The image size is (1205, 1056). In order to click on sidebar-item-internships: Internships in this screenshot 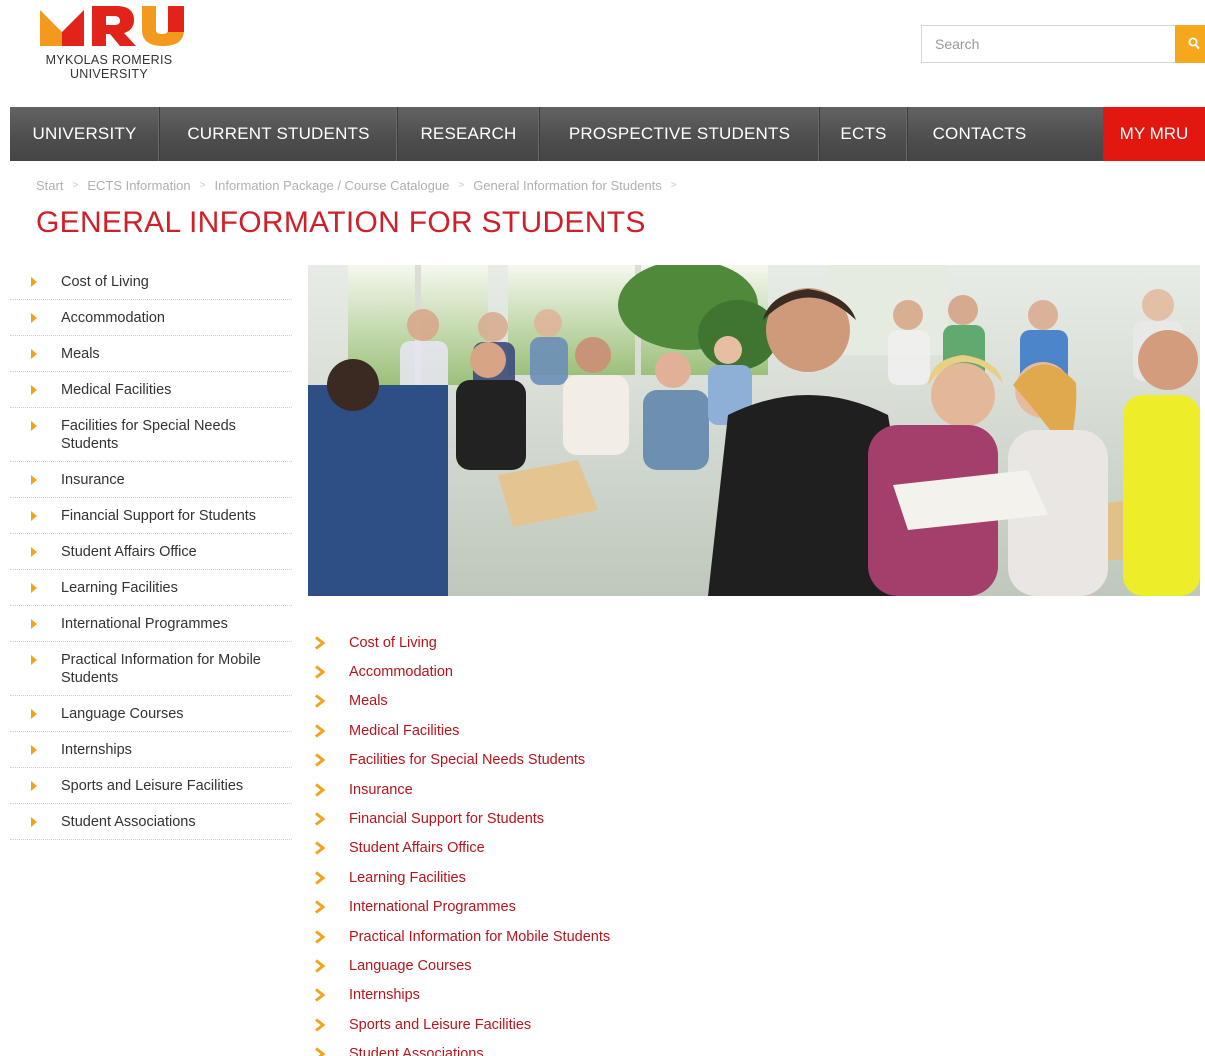, I will do `click(151, 750)`.